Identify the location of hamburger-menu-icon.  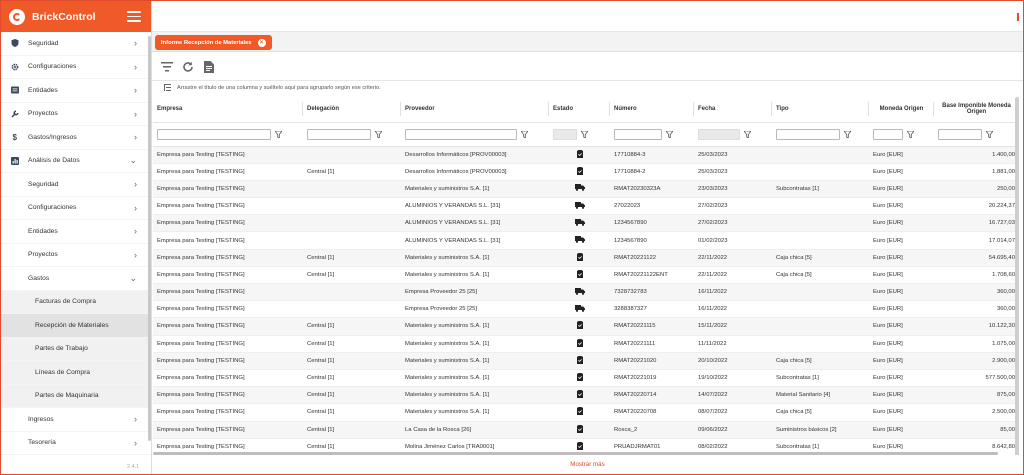
(134, 16).